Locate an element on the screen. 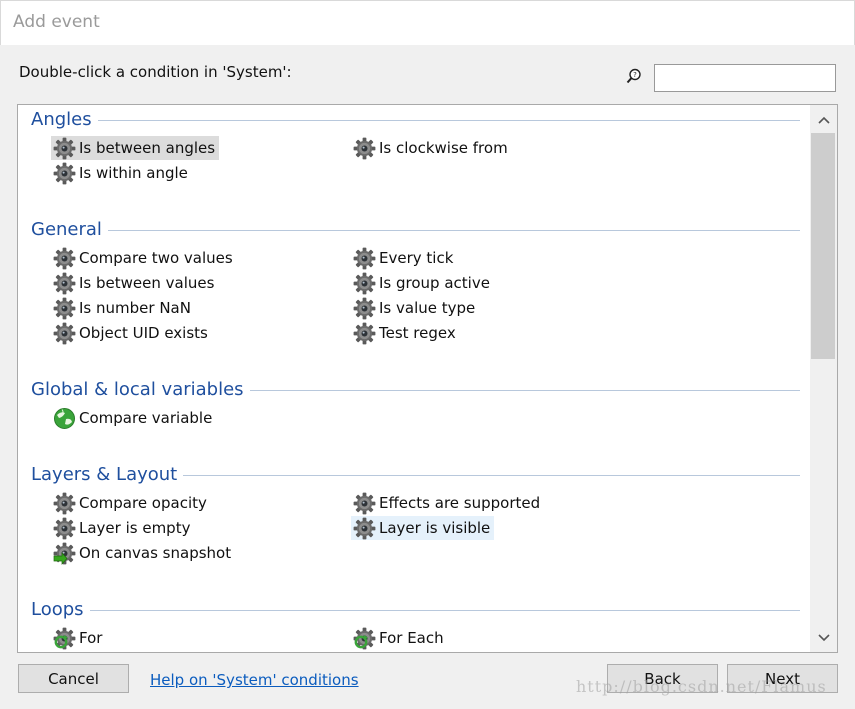 This screenshot has width=855, height=709. section-title: Layers & Layout is located at coordinates (107, 474).